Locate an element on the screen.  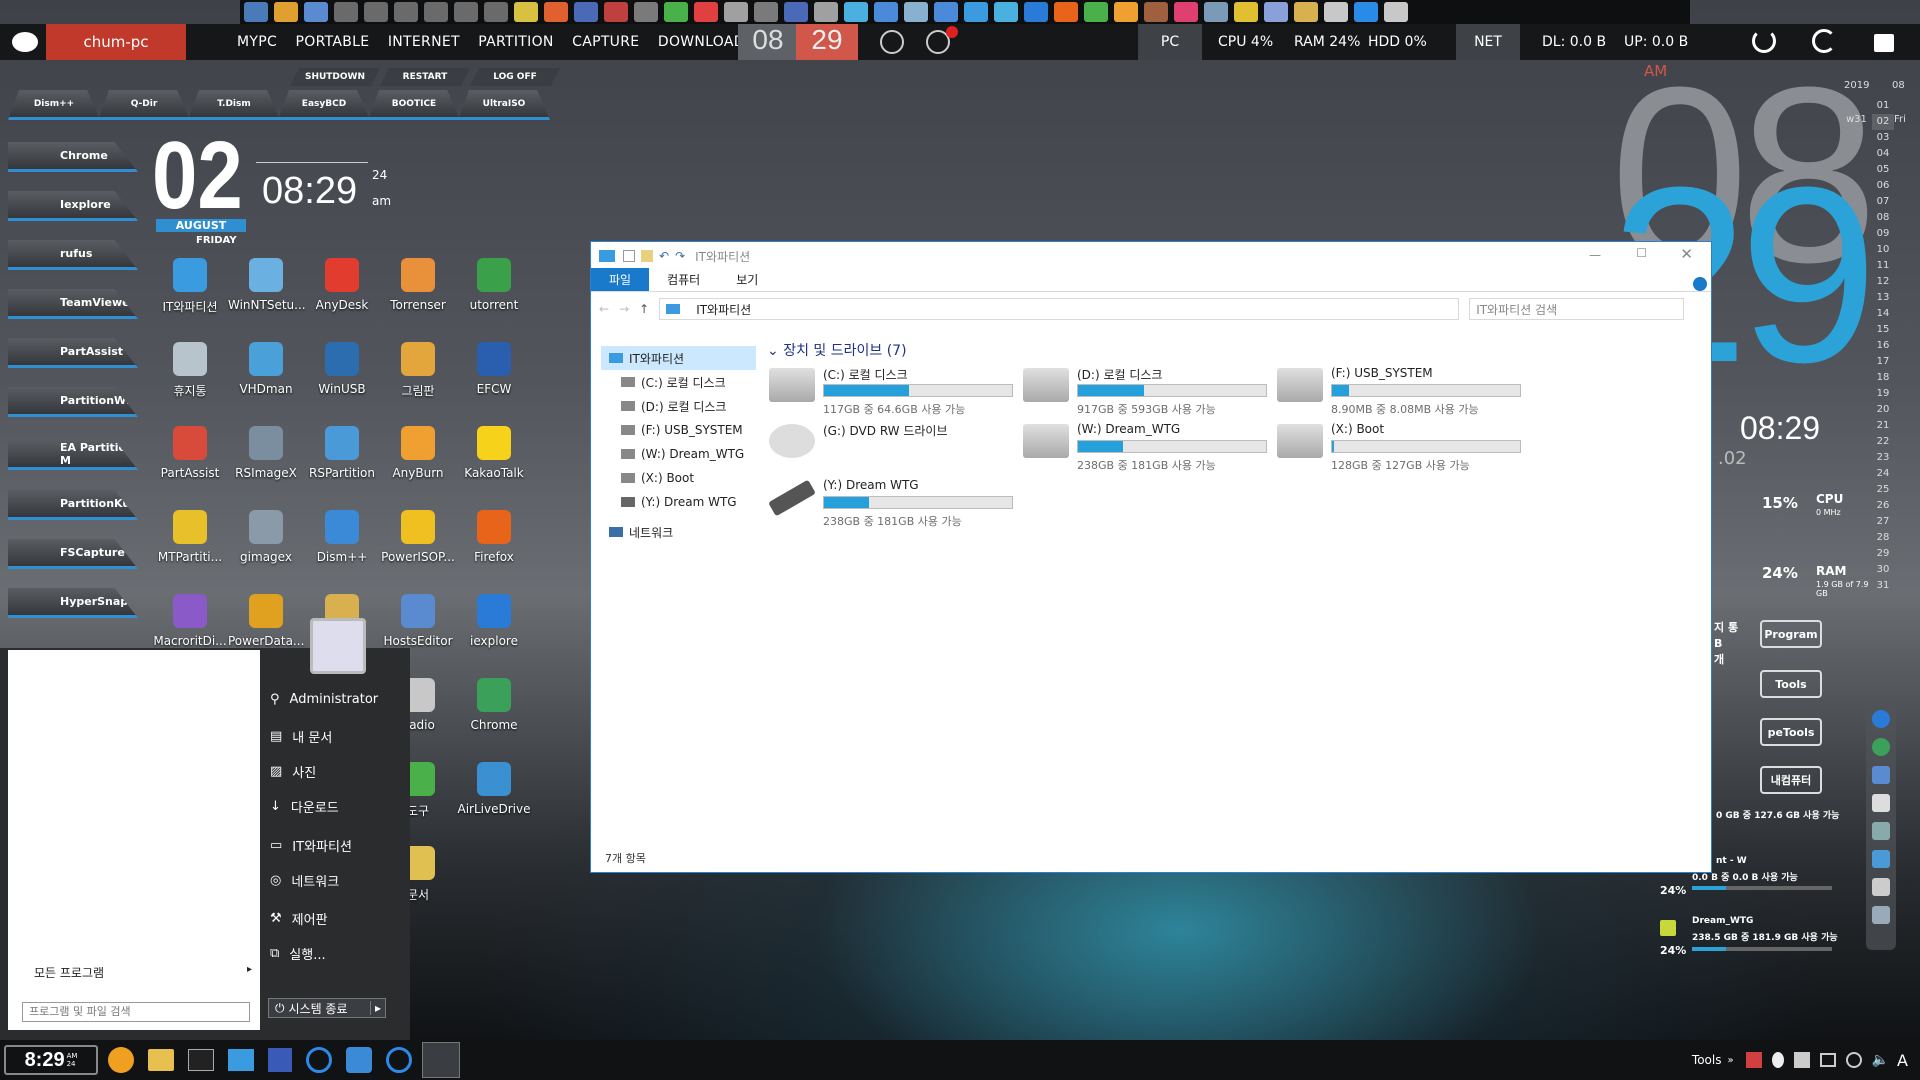
redo-icon: ↷ is located at coordinates (680, 256).